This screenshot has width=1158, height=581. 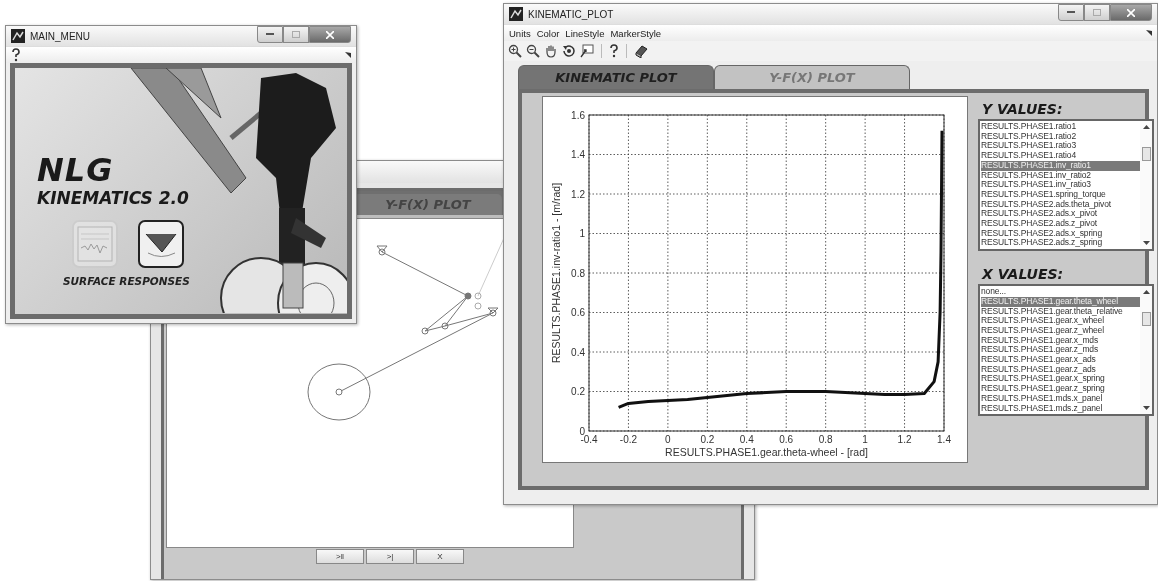 I want to click on menu-item: Units, so click(x=520, y=33).